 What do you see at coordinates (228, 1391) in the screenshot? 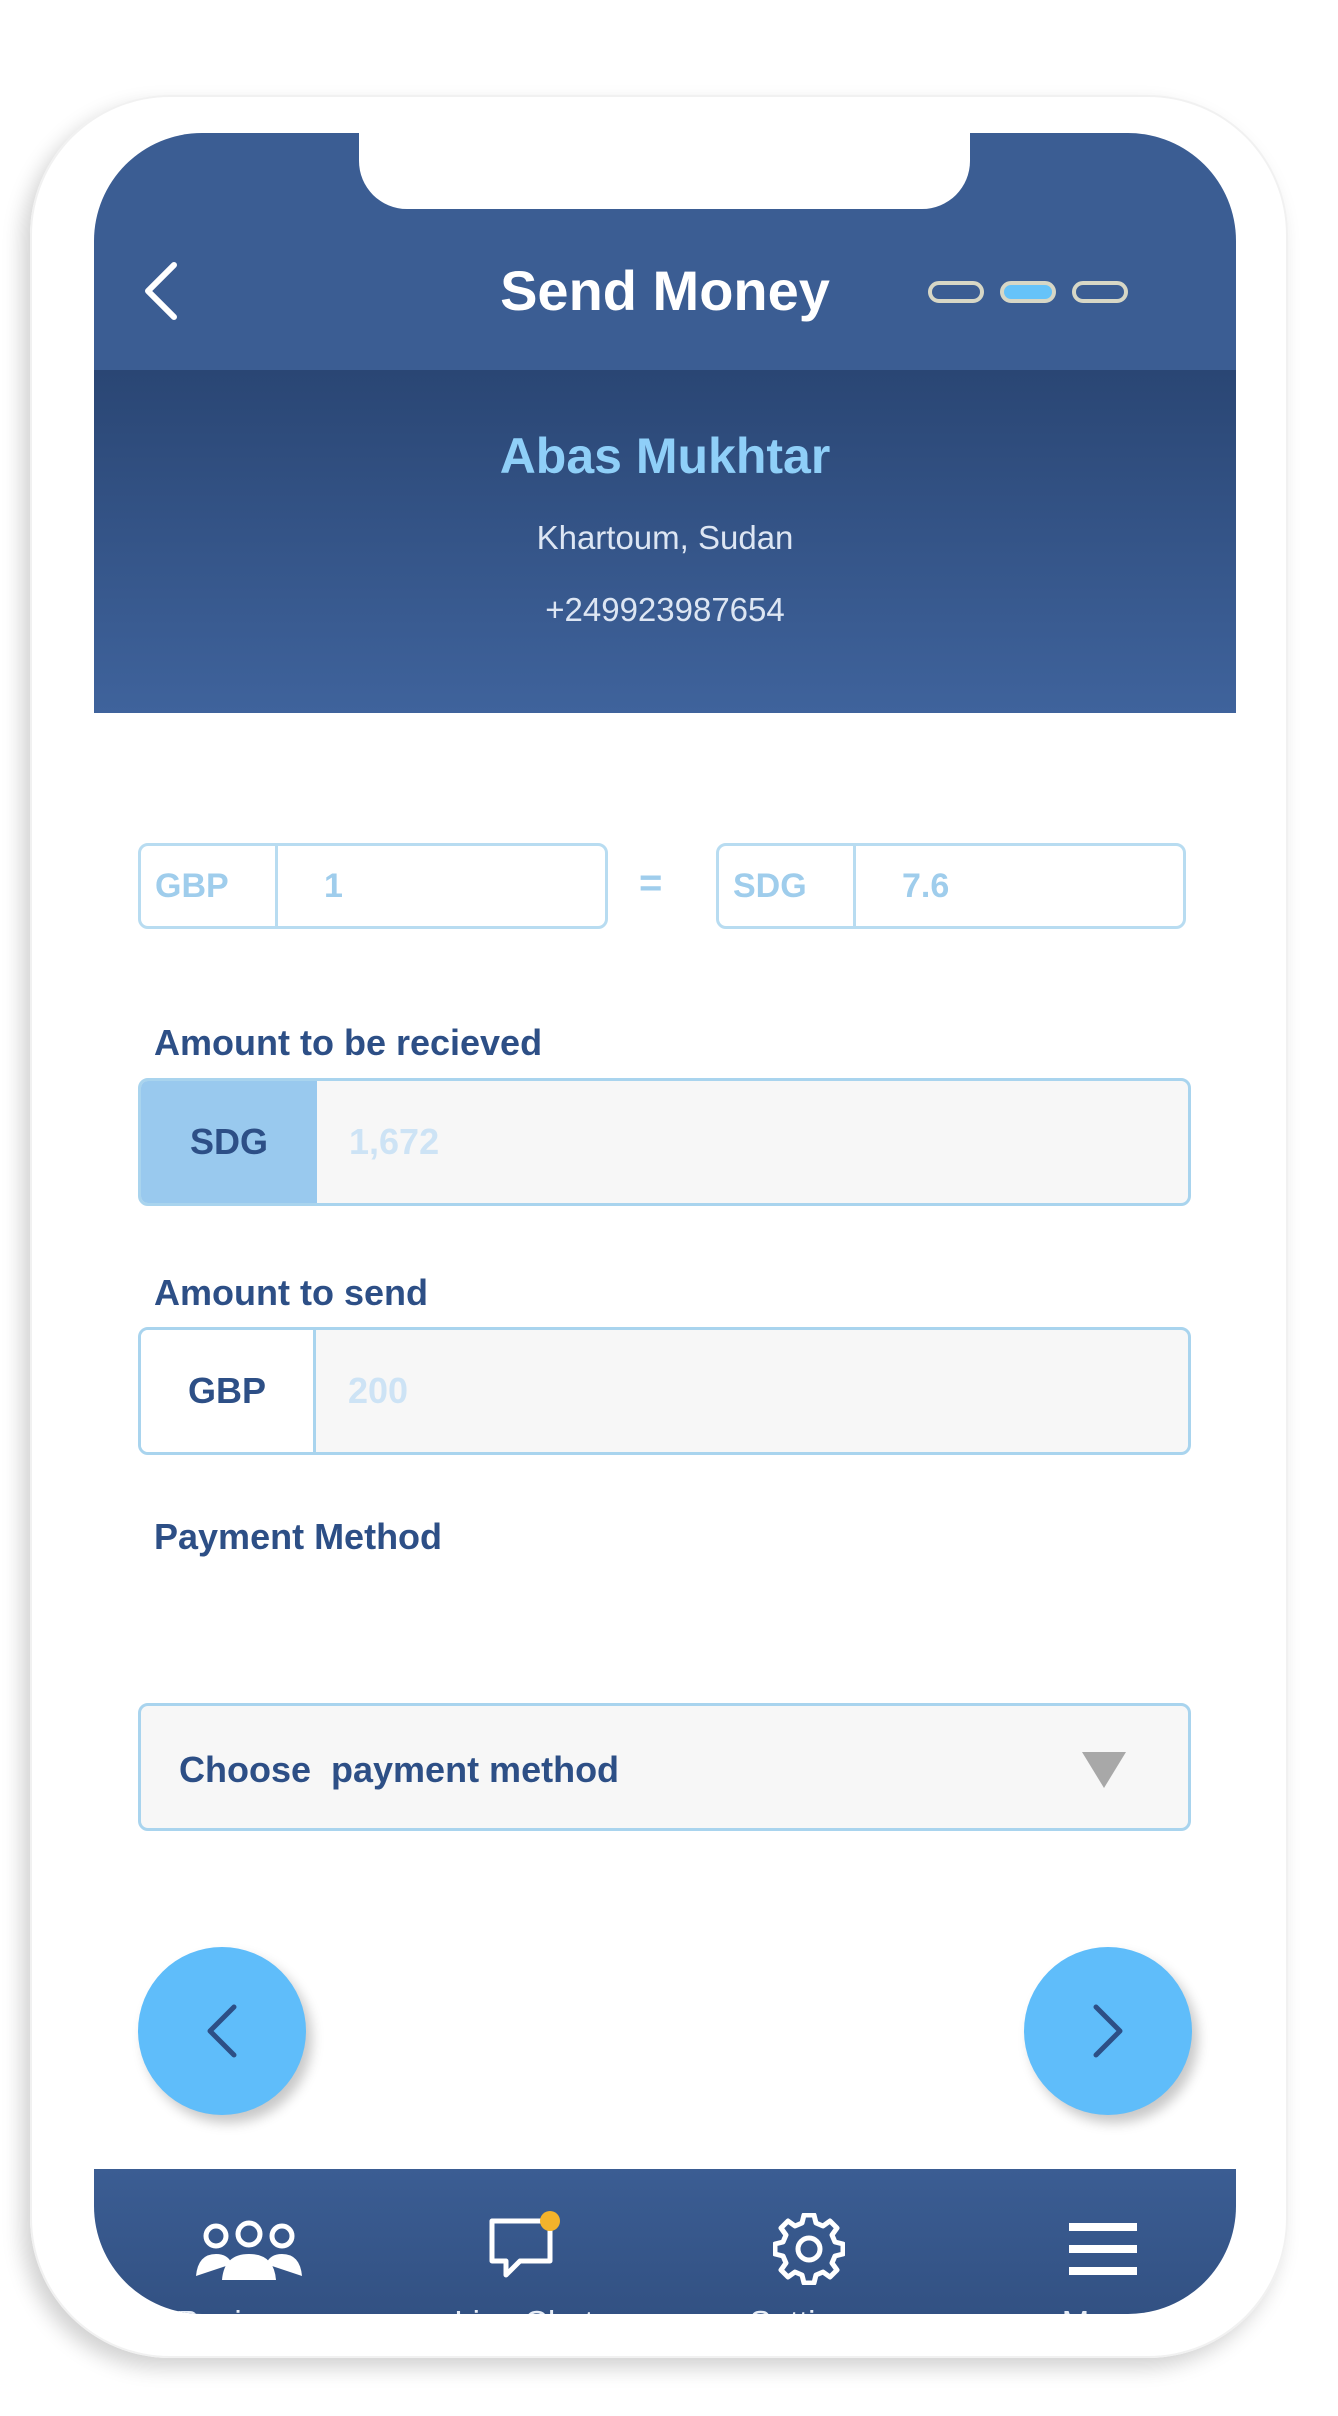
I see `send-currency: GBP` at bounding box center [228, 1391].